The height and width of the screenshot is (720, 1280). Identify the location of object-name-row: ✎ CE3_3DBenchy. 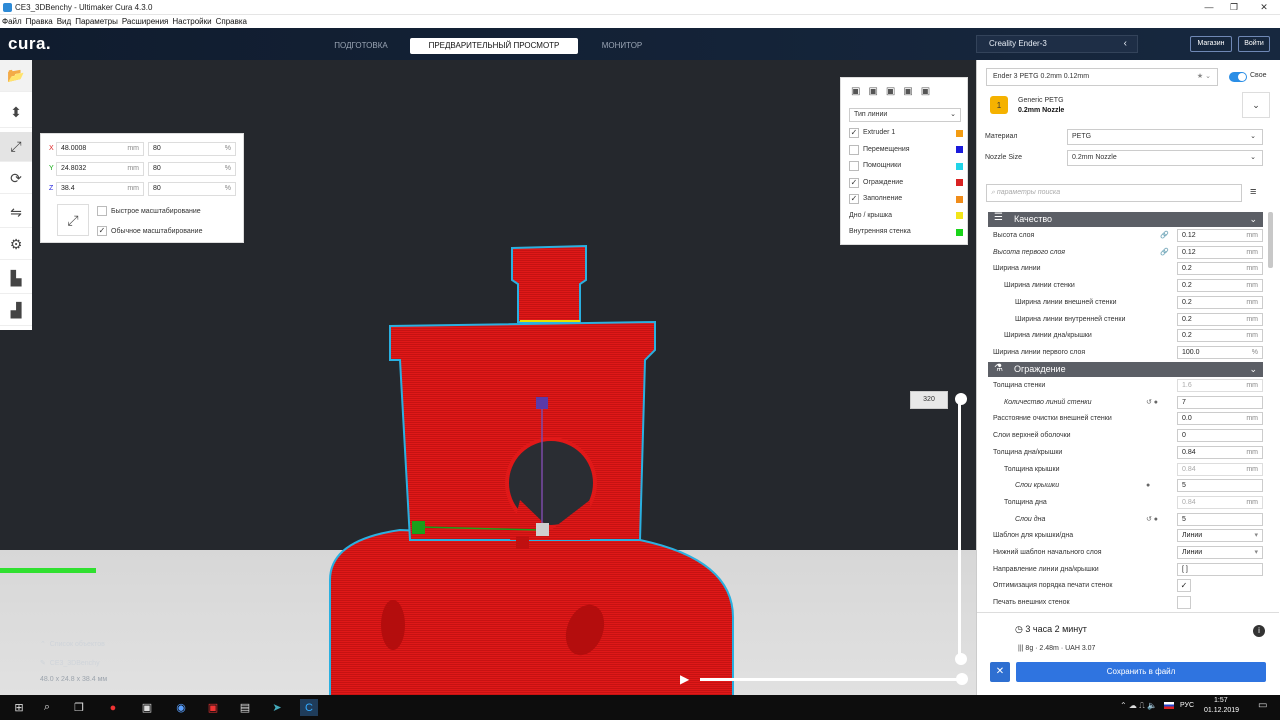
(70, 663).